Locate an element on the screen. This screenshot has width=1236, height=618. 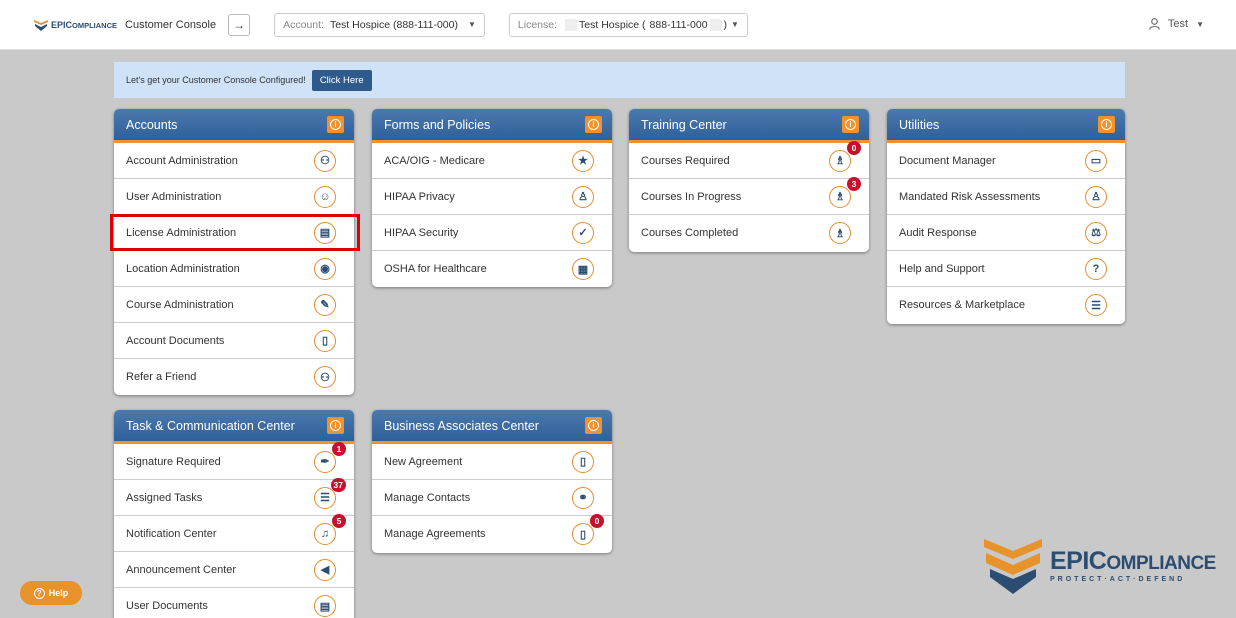
clipboard-icon: ▦ is located at coordinates (583, 269).